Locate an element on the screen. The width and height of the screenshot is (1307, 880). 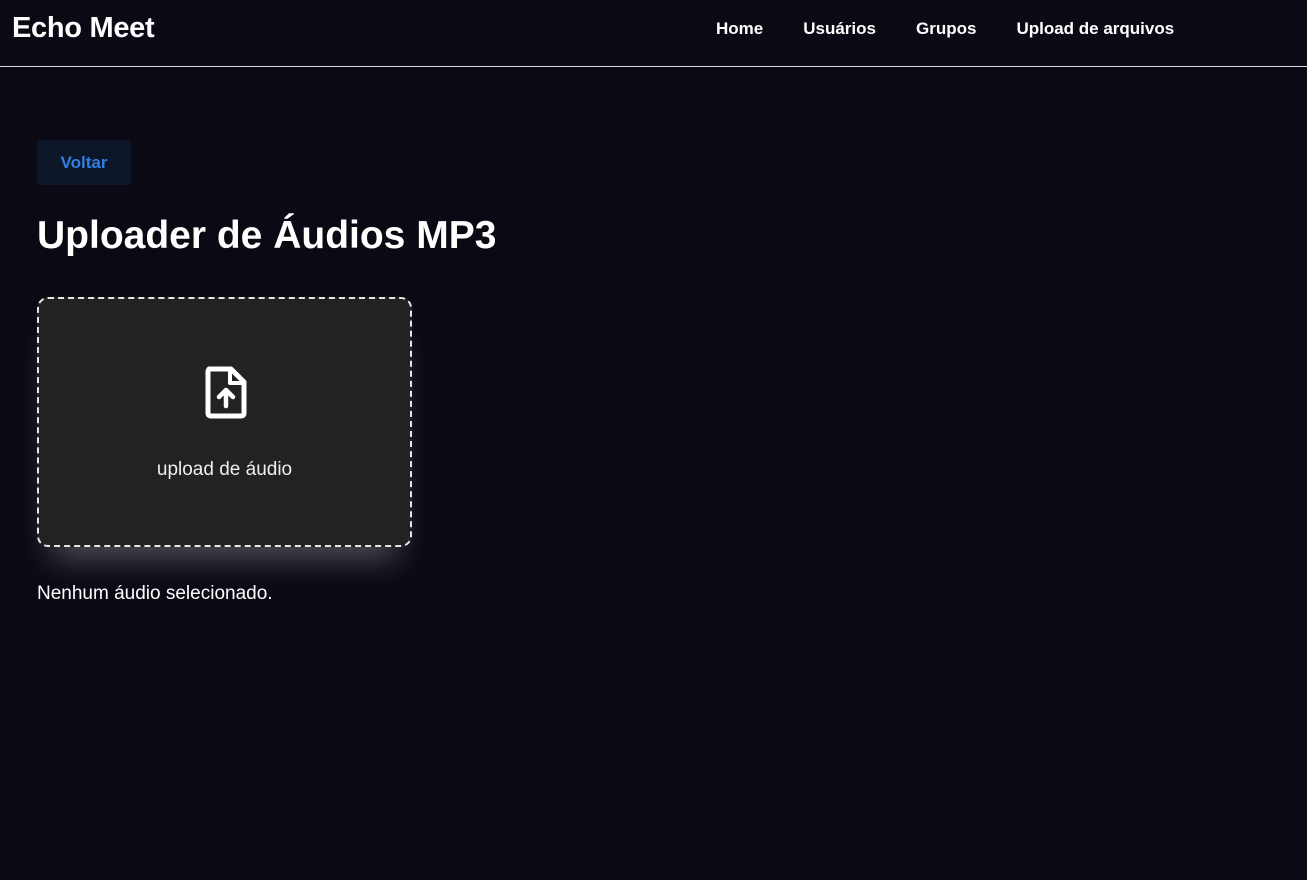
file-upload-icon is located at coordinates (226, 392).